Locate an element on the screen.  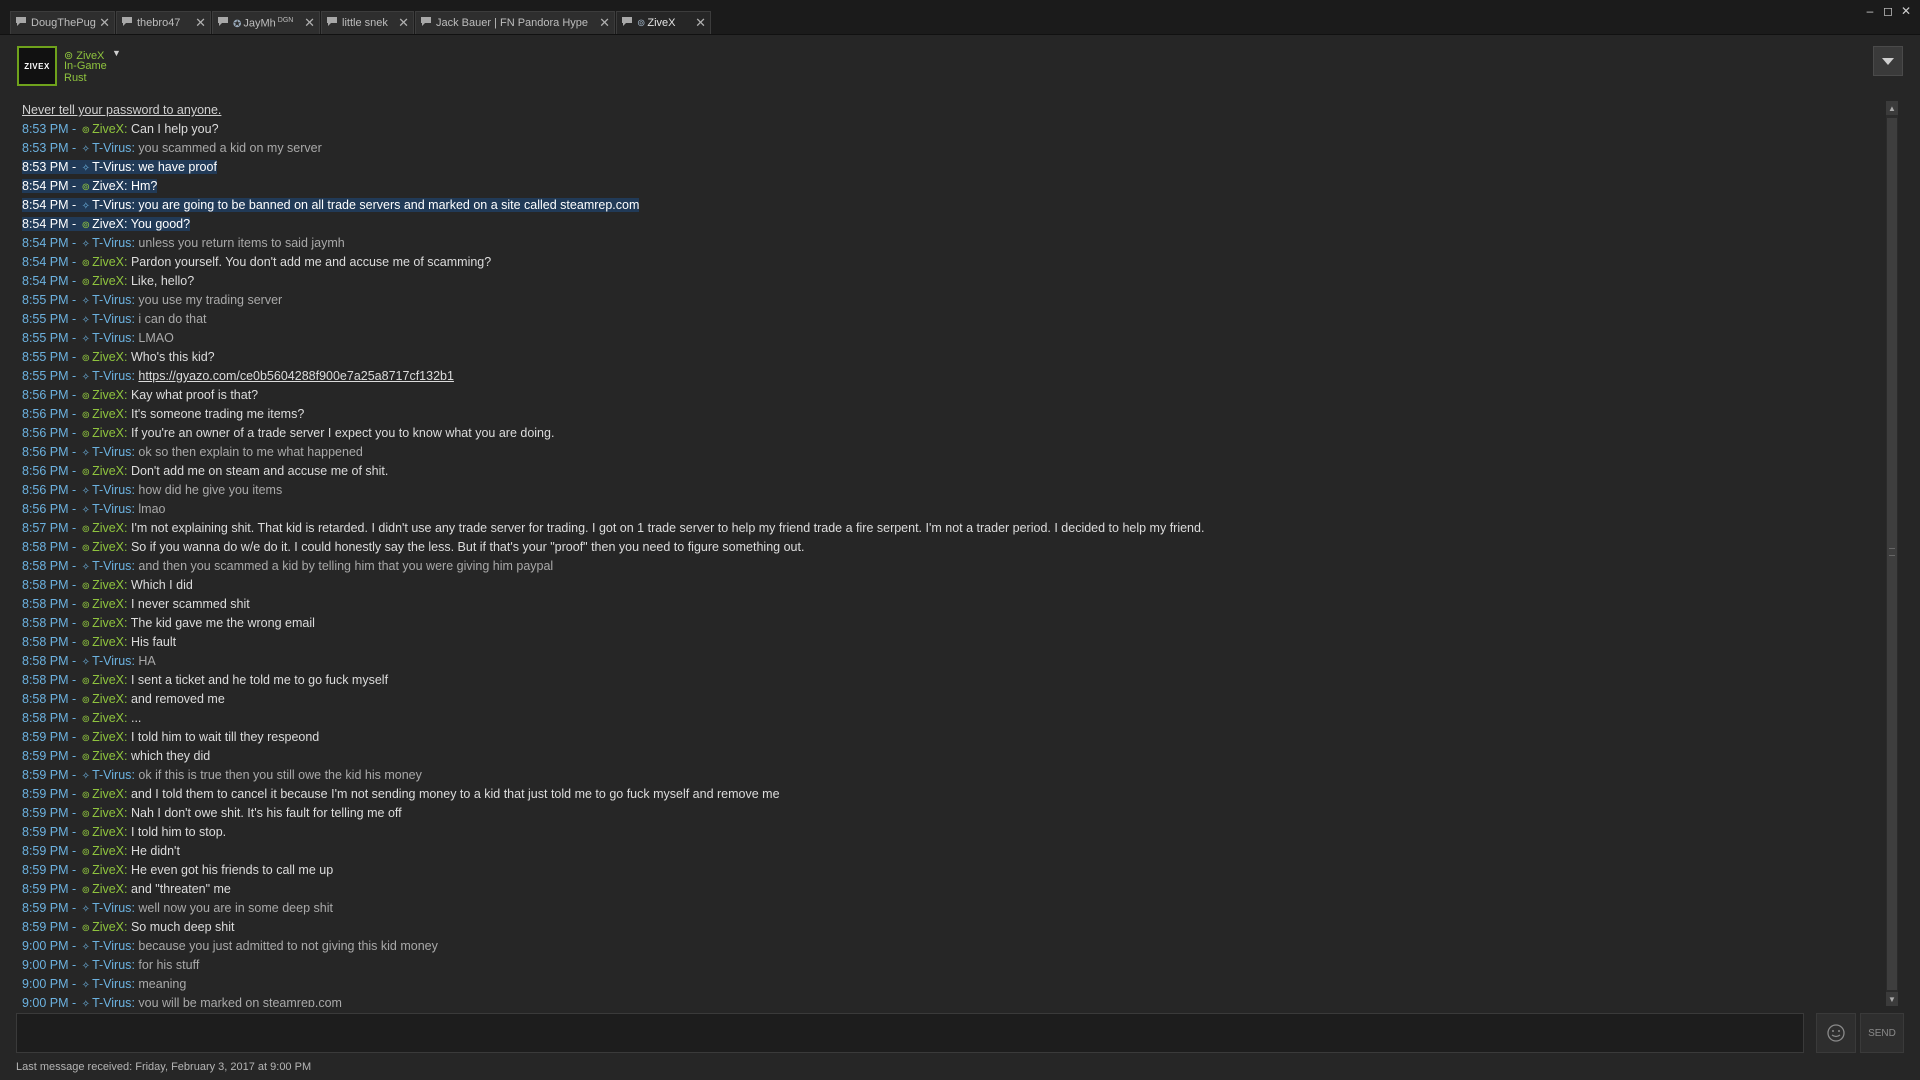
scroll-down-arrow-icon: ▼ is located at coordinates (1892, 999).